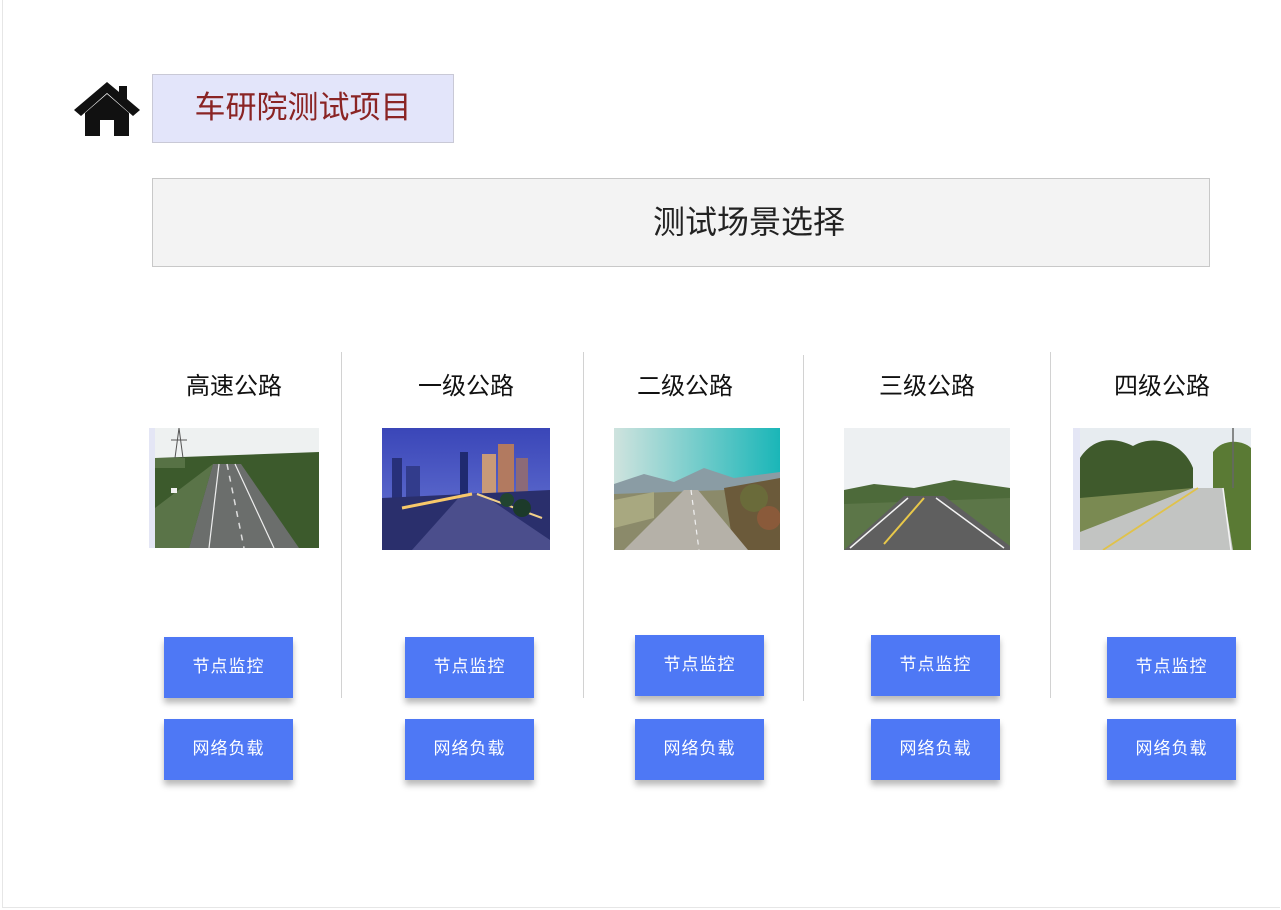 The height and width of the screenshot is (910, 1281). I want to click on fourth-class-road-photo, so click(1162, 489).